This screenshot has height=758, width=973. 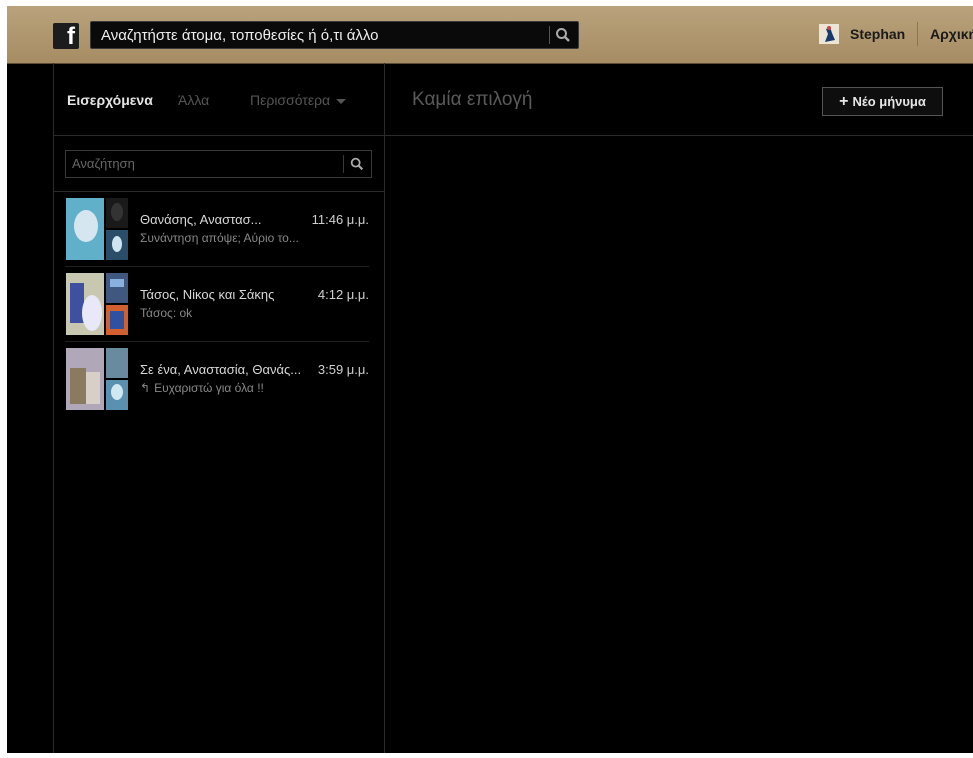 What do you see at coordinates (290, 100) in the screenshot?
I see `tab-more-label: Περισσότερα` at bounding box center [290, 100].